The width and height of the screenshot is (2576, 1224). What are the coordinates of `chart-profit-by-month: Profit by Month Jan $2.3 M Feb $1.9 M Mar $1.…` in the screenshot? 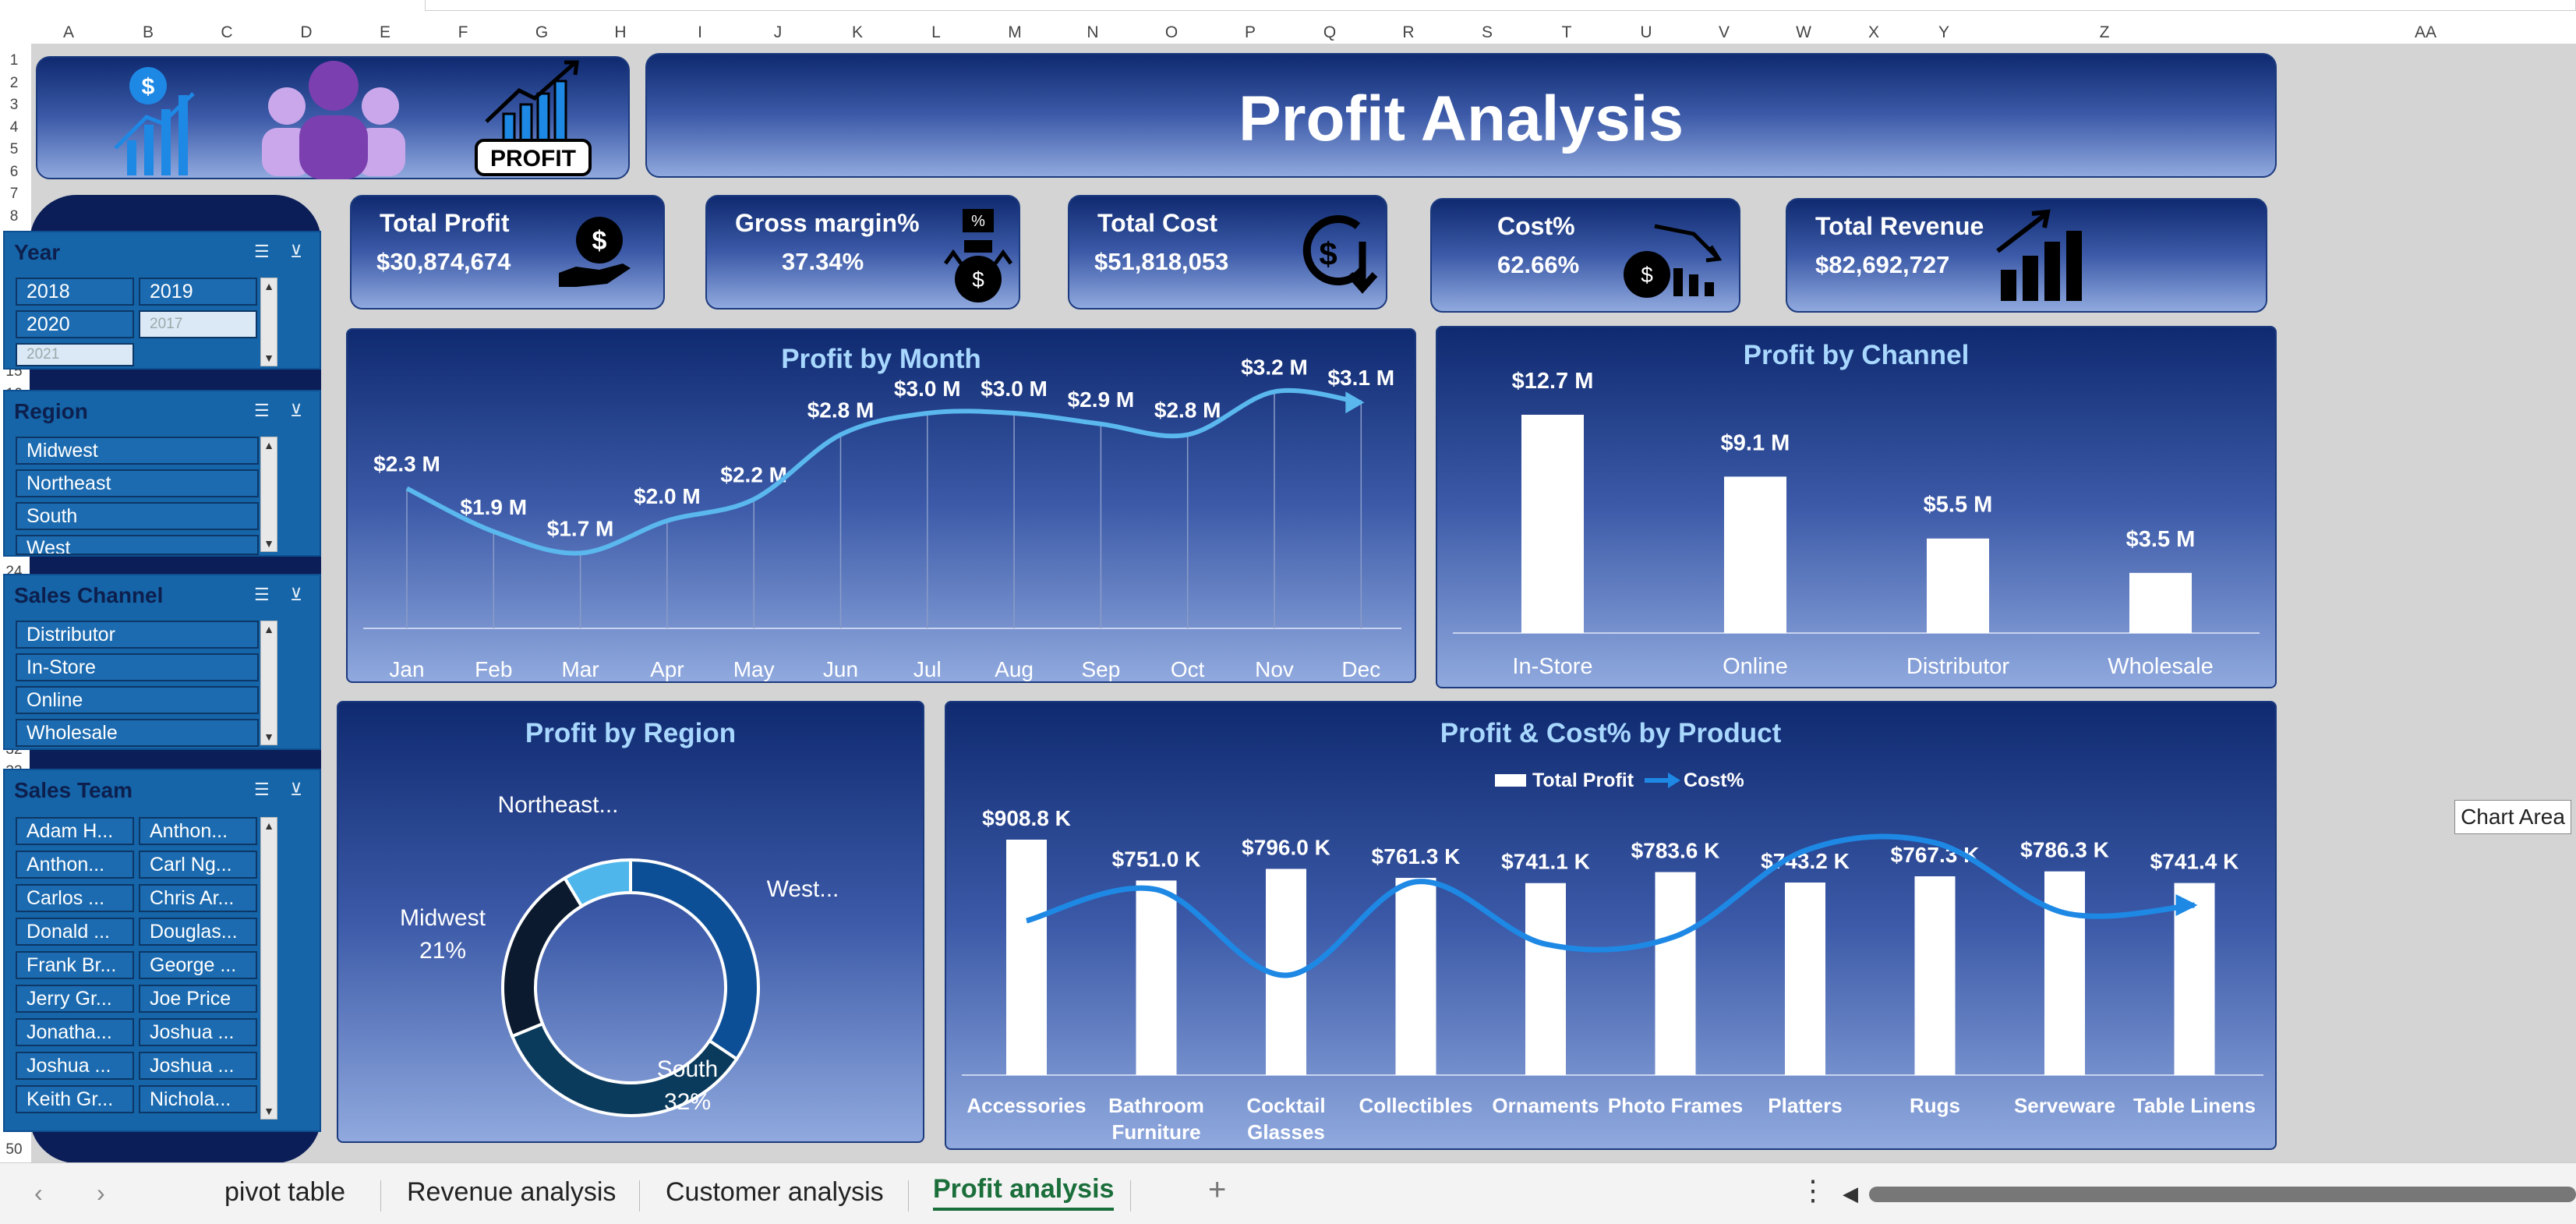 It's located at (881, 506).